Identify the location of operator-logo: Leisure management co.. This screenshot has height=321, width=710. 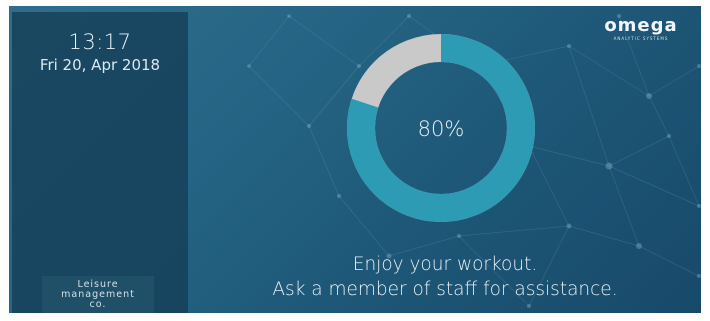
(98, 294).